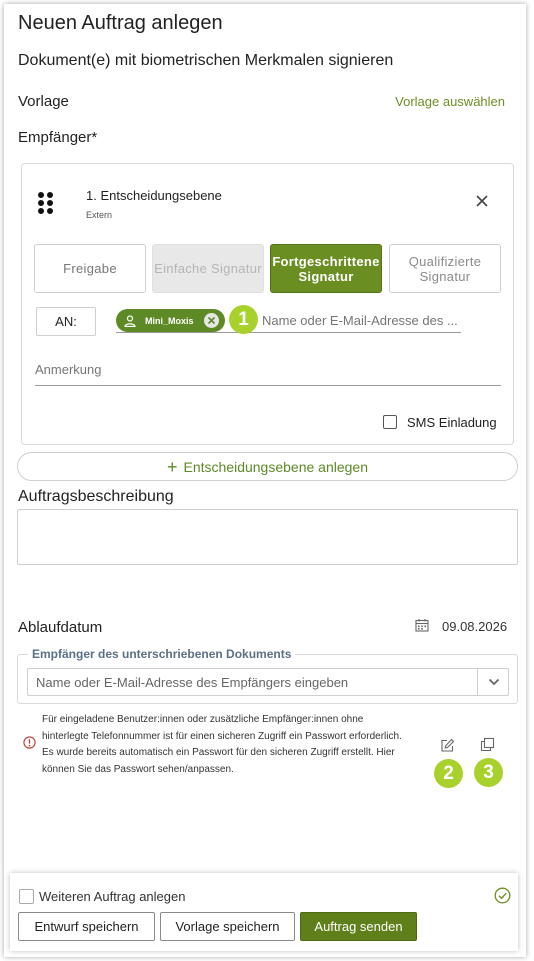 Image resolution: width=534 pixels, height=961 pixels. What do you see at coordinates (68, 369) in the screenshot?
I see `note-label: Anmerkung` at bounding box center [68, 369].